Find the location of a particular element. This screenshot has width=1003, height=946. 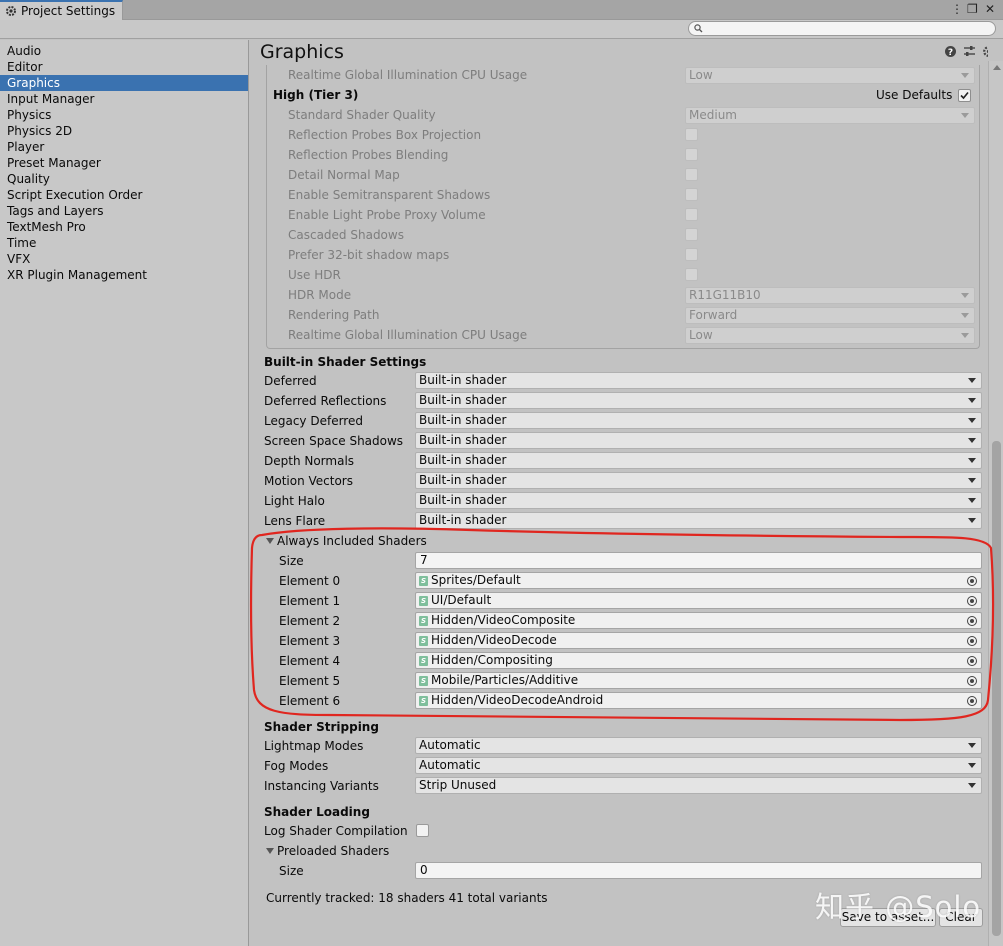

hdr-mode-label: HDR Mode is located at coordinates (320, 295).